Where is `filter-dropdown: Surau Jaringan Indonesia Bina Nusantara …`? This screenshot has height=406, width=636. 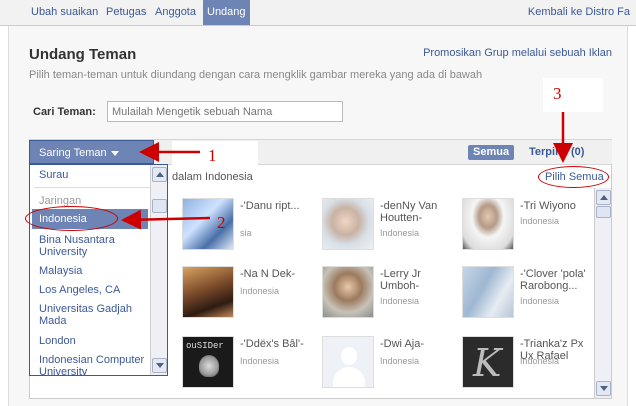
filter-dropdown: Surau Jaringan Indonesia Bina Nusantara … is located at coordinates (98, 270).